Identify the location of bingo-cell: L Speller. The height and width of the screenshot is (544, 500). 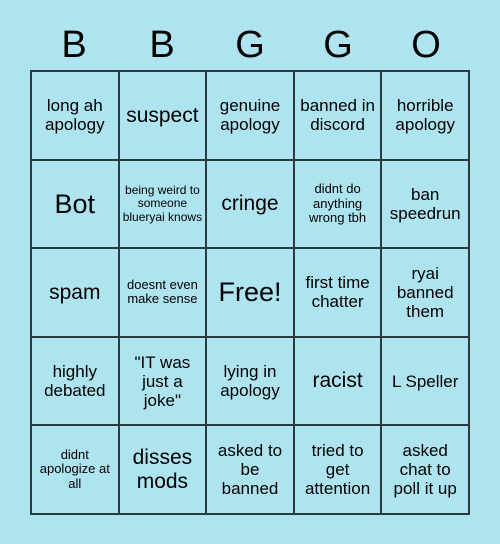
(426, 382).